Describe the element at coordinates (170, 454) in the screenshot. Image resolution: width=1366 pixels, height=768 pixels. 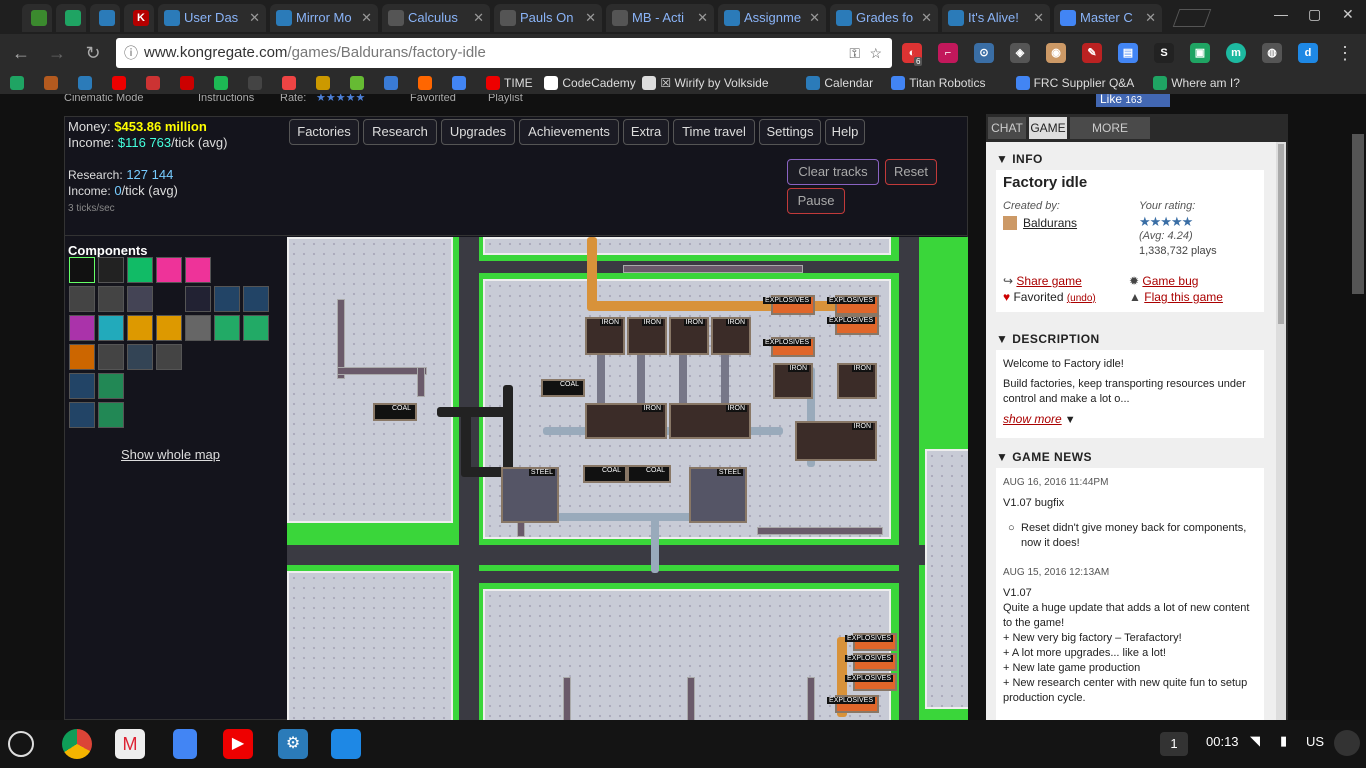
I see `show-whole-map-link: Show whole map` at that location.